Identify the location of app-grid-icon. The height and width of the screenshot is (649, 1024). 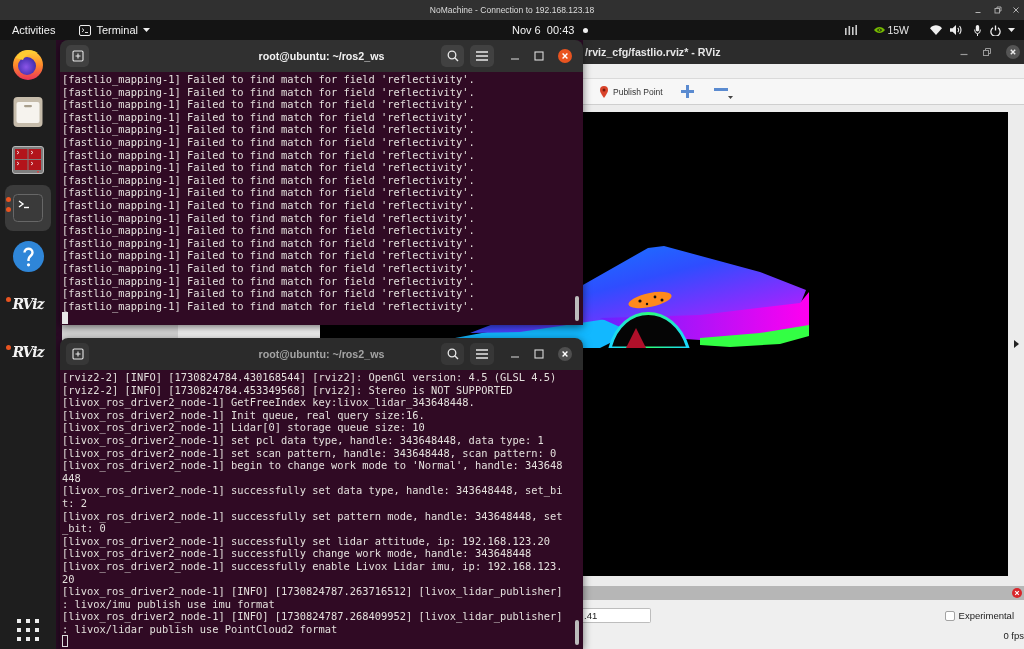
(28, 630).